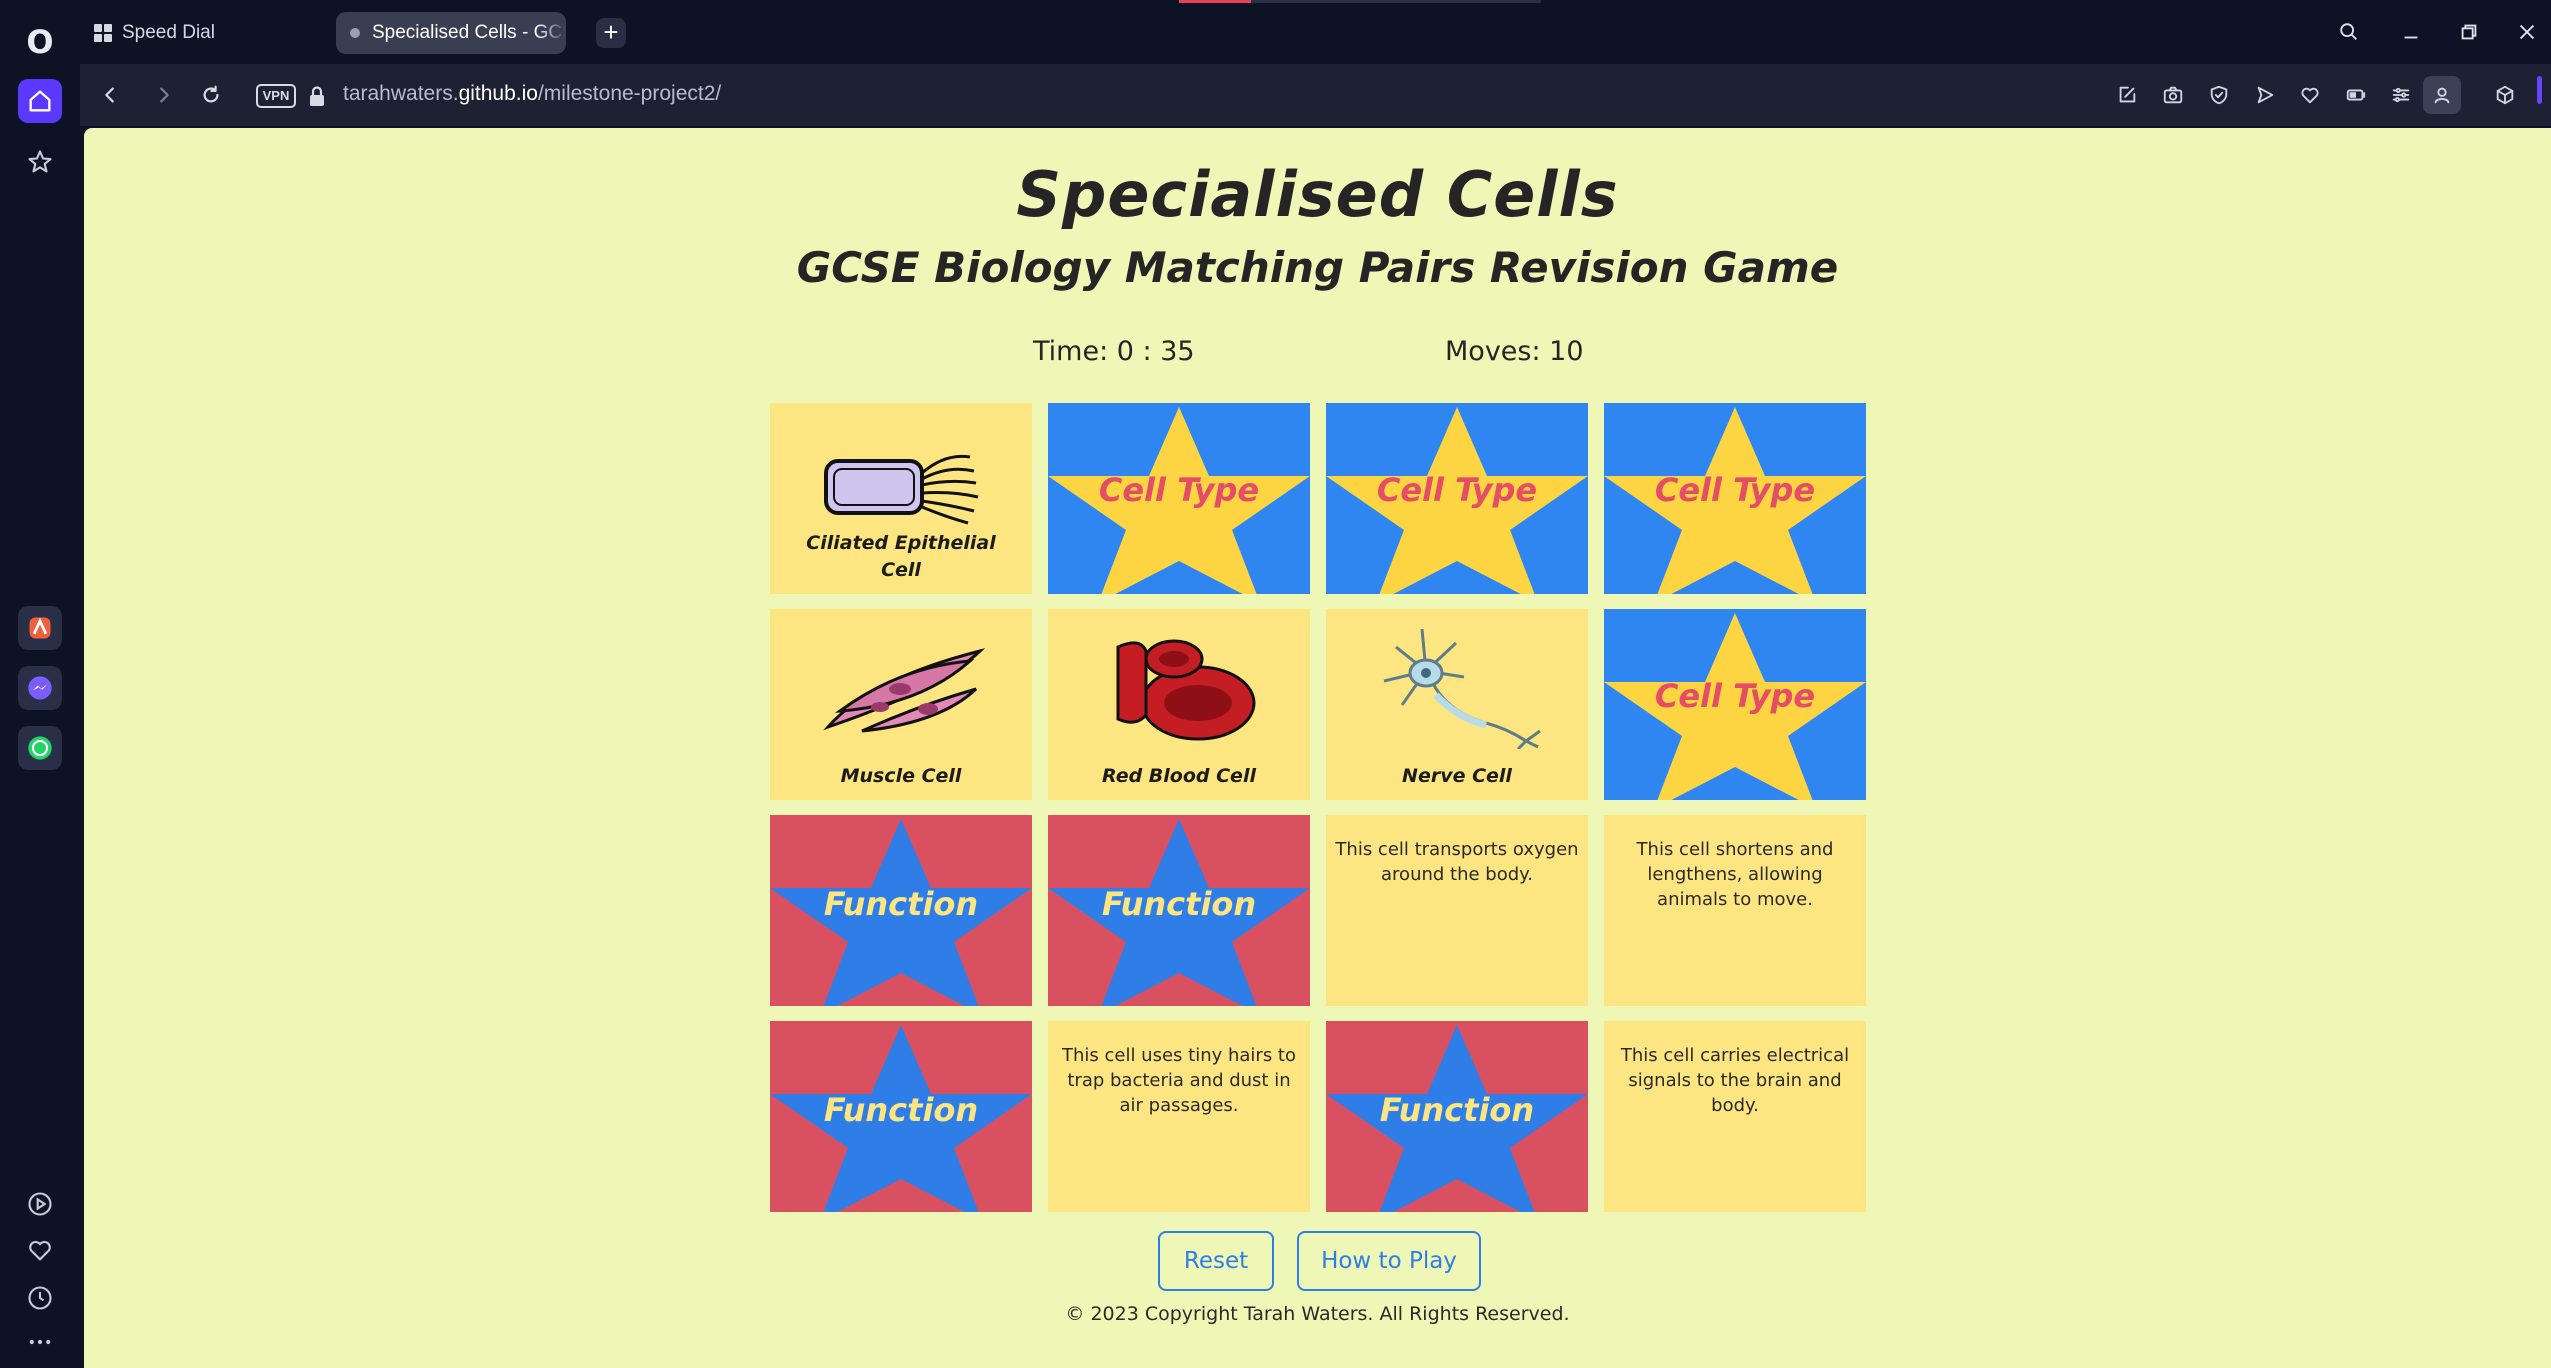 The width and height of the screenshot is (2551, 1368). I want to click on flow-send-icon, so click(2265, 95).